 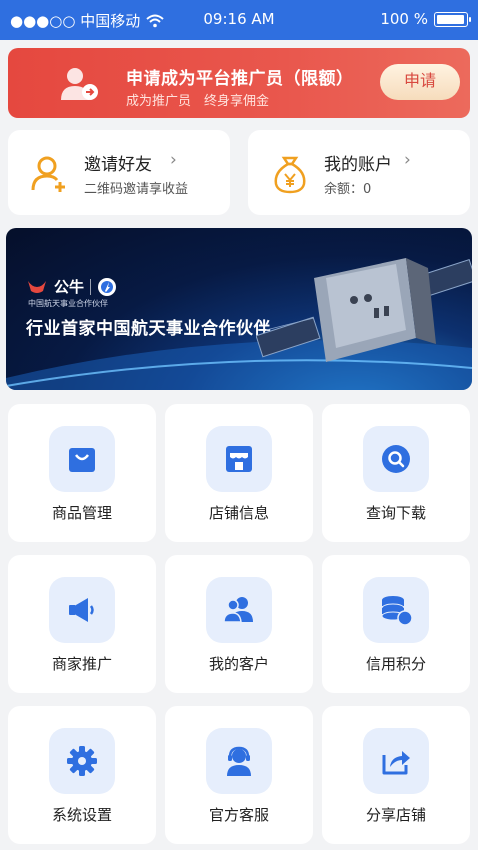 I want to click on tile-label: 商家推广, so click(x=81, y=664).